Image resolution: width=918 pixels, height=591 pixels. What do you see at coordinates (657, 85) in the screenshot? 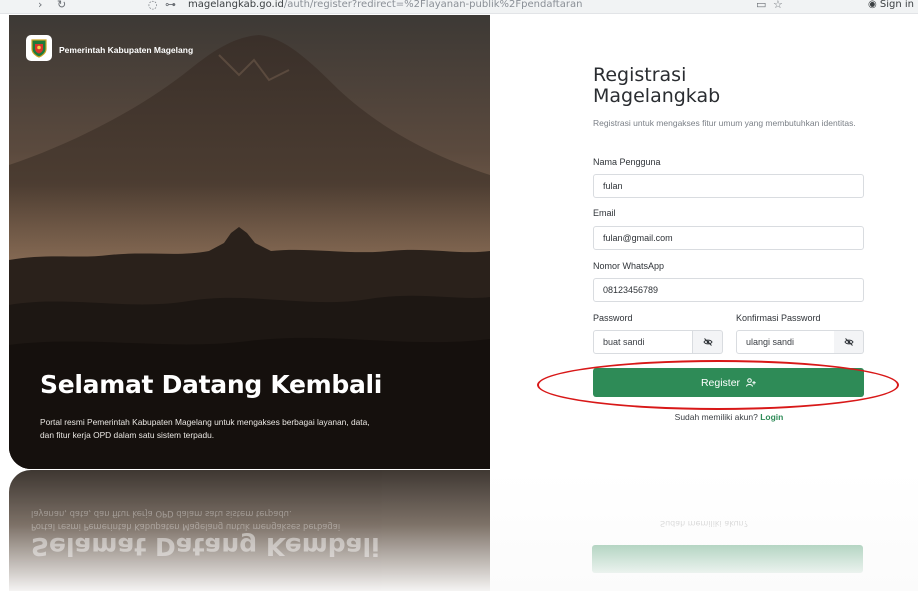
I see `form-title: Registrasi Magelangkab` at bounding box center [657, 85].